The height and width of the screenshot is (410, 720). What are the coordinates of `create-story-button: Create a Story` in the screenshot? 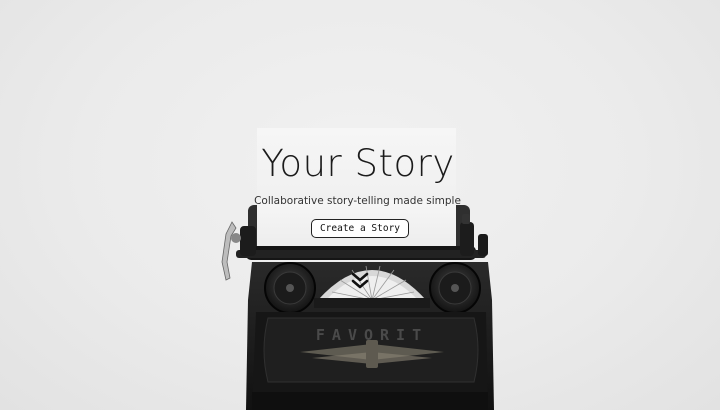 It's located at (360, 228).